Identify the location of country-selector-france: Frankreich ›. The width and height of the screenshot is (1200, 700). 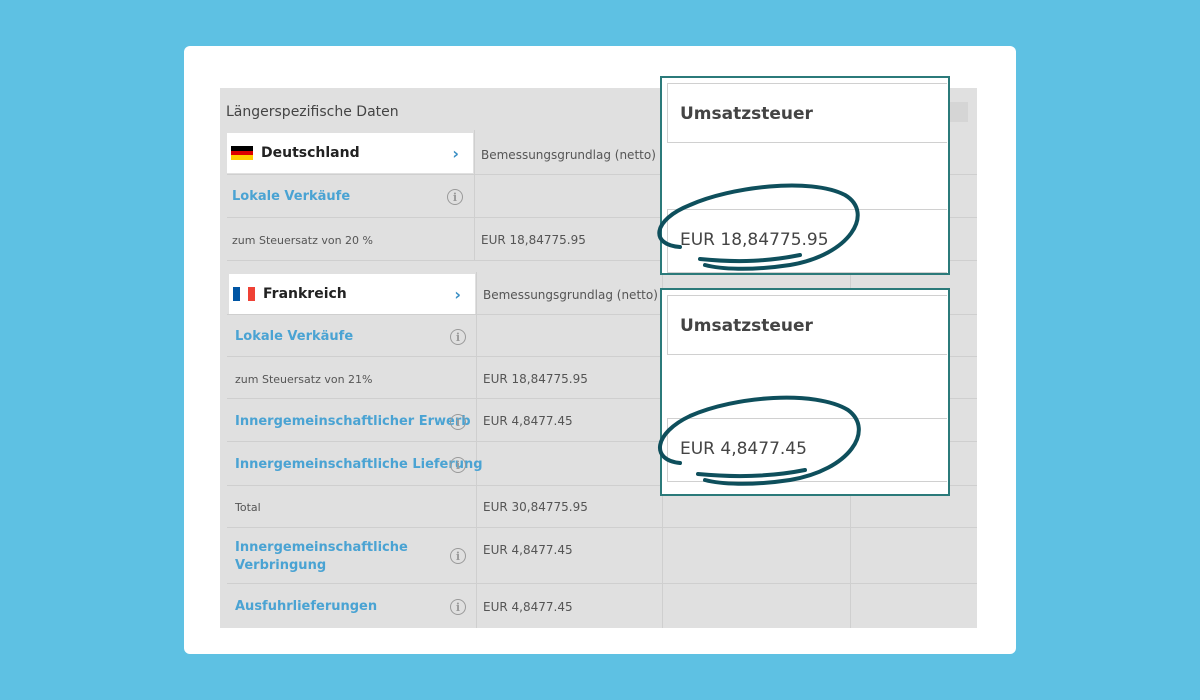
(352, 294).